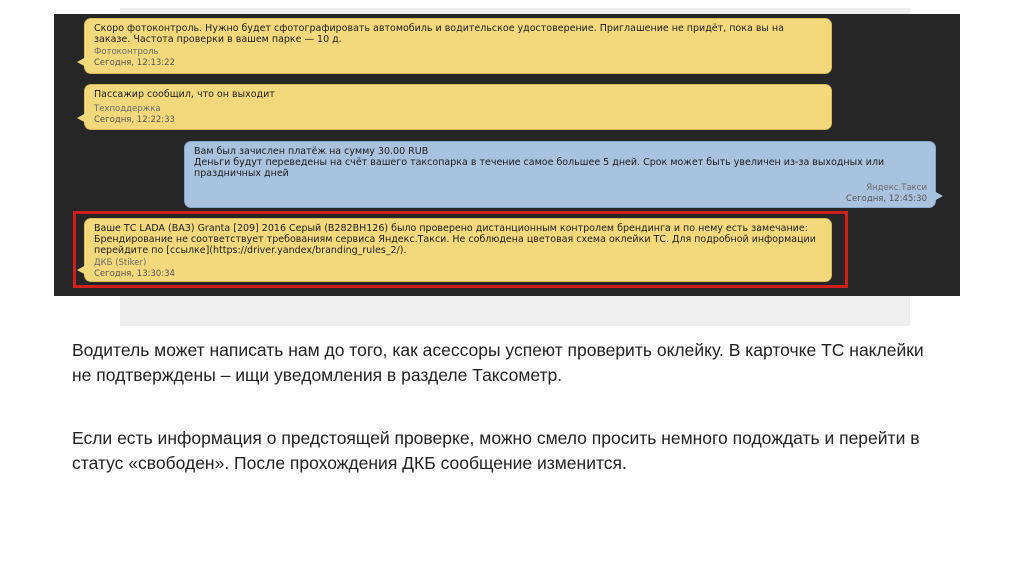  I want to click on message-time: Сегодня, 12:13:22, so click(134, 63).